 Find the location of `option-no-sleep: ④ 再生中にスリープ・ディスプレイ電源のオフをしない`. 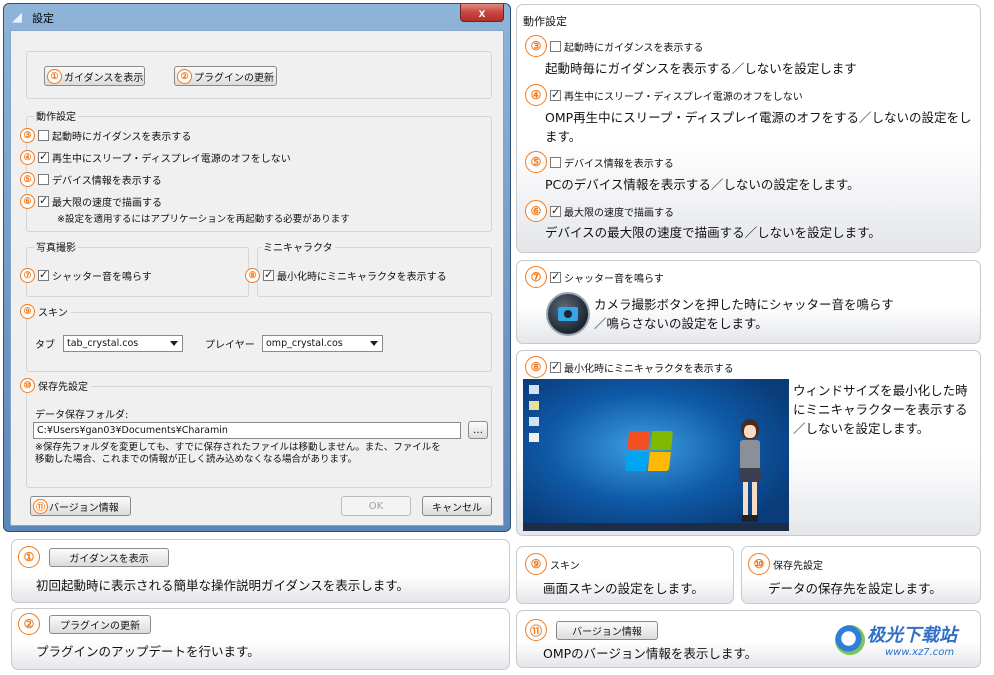

option-no-sleep: ④ 再生中にスリープ・ディスプレイ電源のオフをしない is located at coordinates (155, 157).